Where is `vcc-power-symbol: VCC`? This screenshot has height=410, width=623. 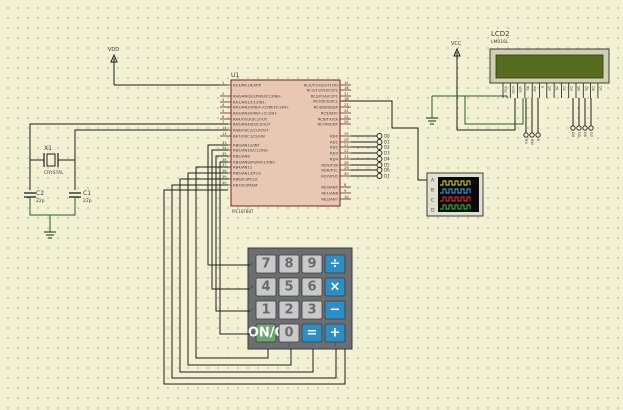
vcc-power-symbol: VCC is located at coordinates (456, 85).